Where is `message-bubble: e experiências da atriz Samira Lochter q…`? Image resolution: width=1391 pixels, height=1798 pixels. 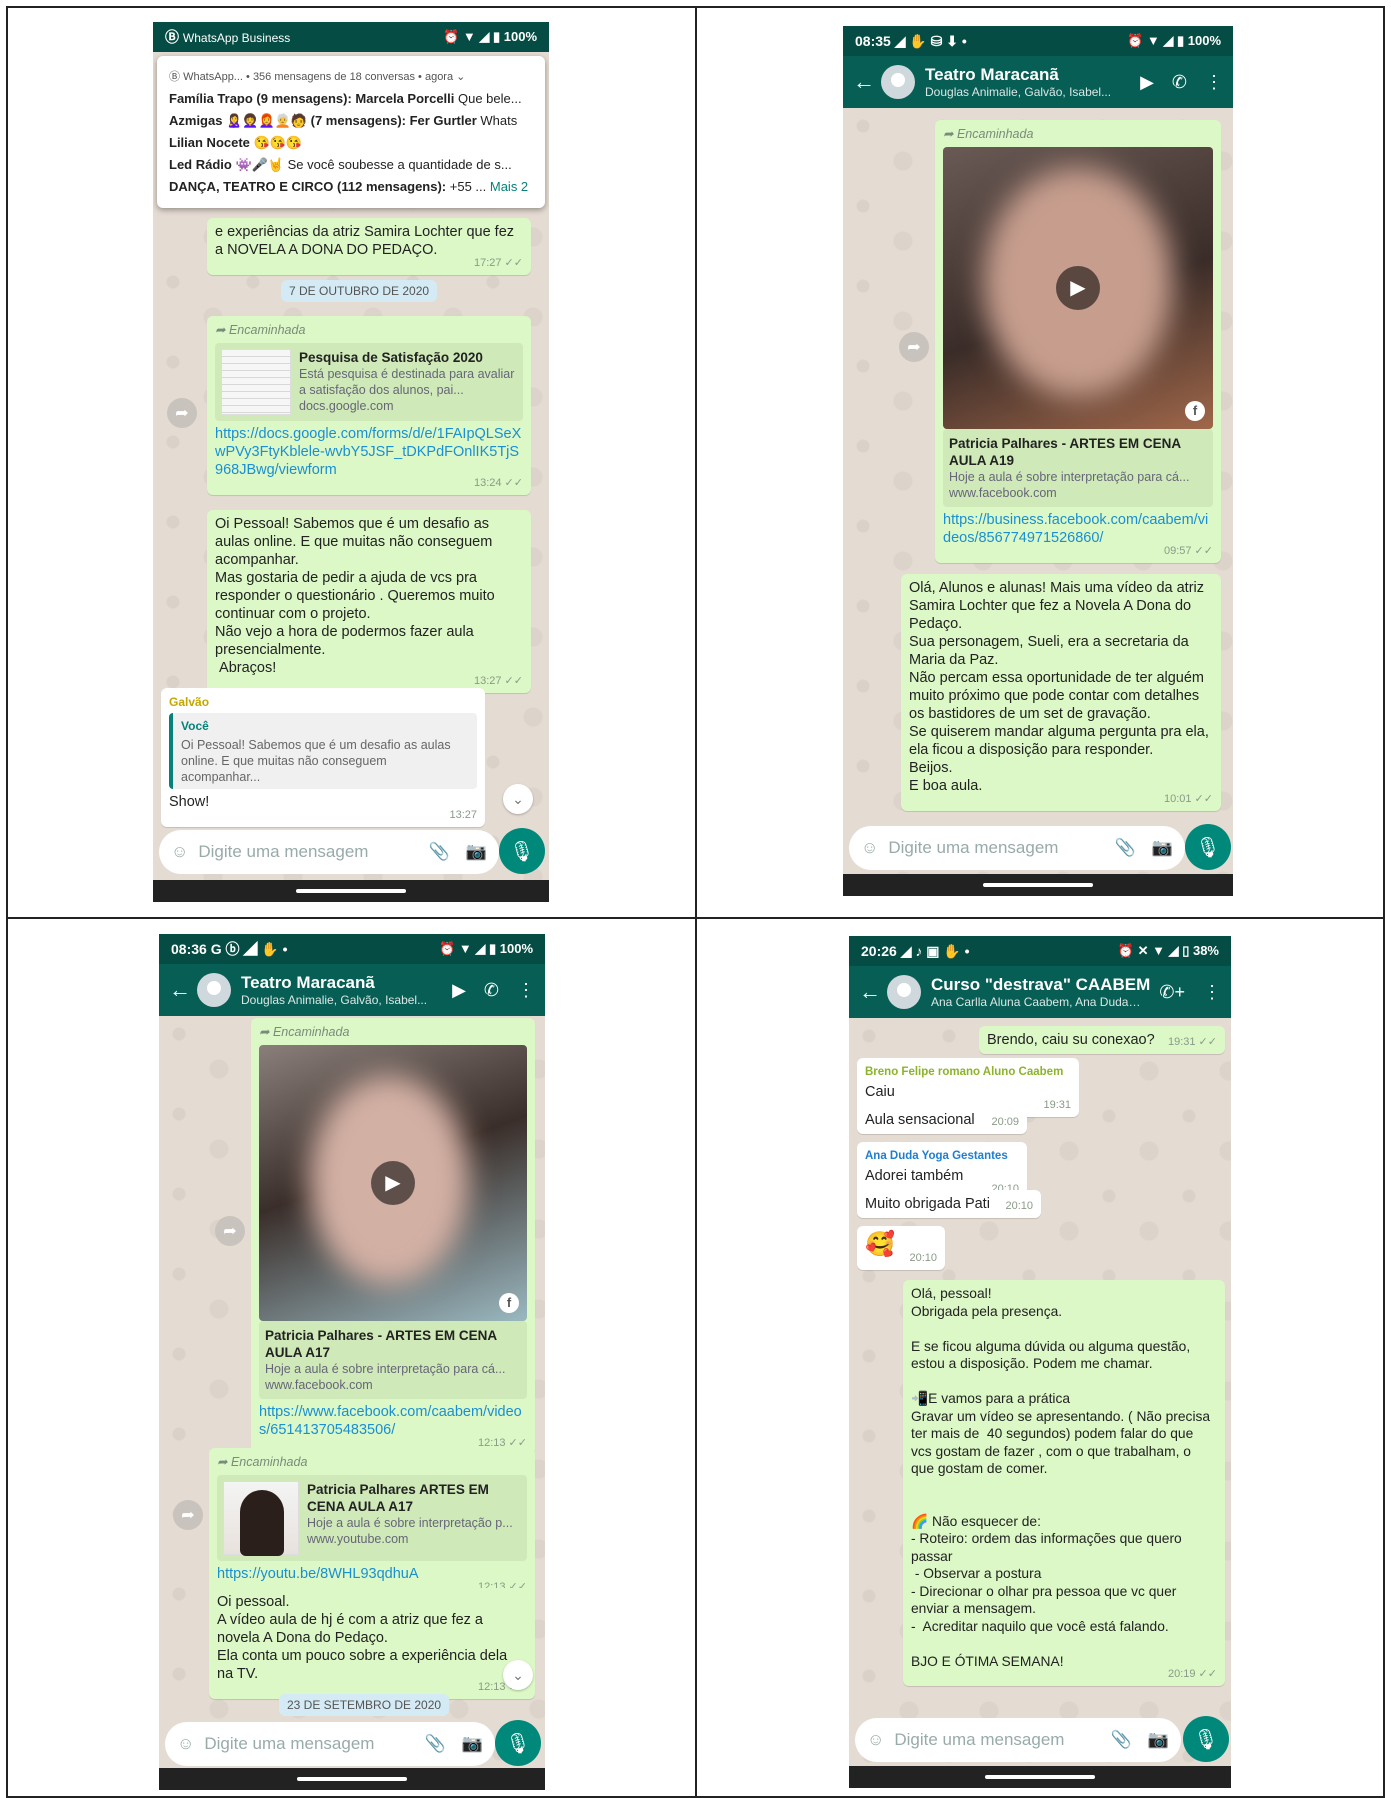
message-bubble: e experiências da atriz Samira Lochter q… is located at coordinates (369, 246).